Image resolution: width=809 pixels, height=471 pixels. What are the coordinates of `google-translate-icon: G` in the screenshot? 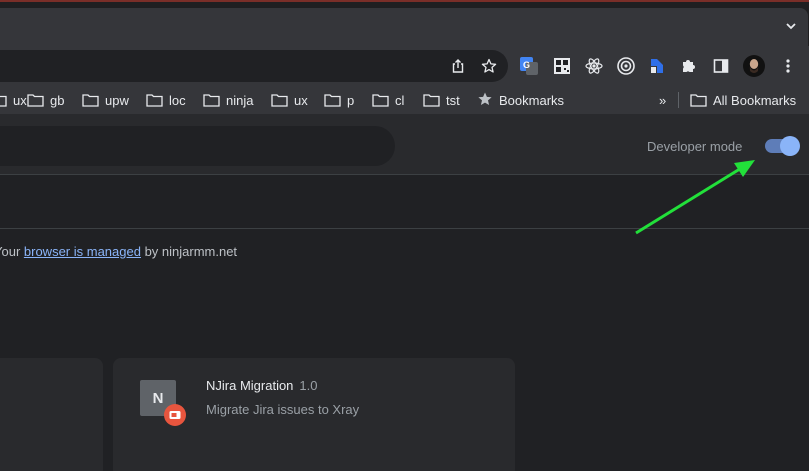 It's located at (529, 66).